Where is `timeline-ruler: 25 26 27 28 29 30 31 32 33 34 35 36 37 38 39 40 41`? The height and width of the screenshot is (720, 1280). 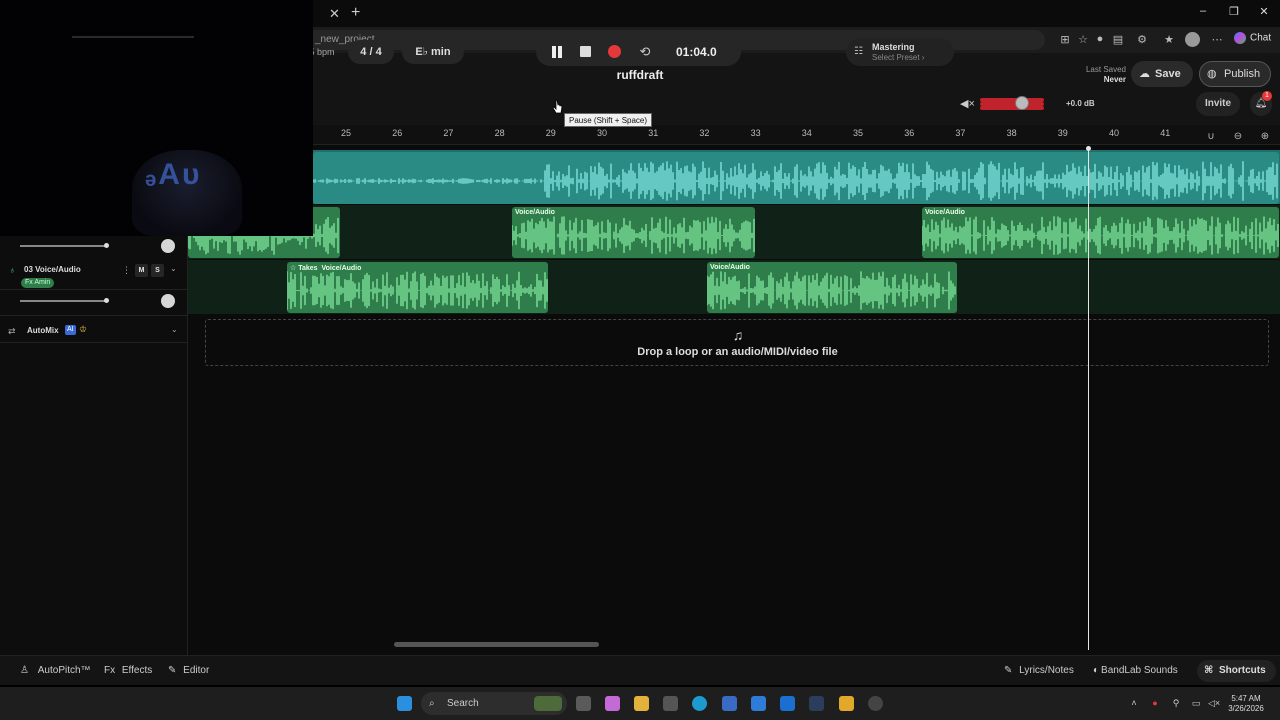
timeline-ruler: 25 26 27 28 29 30 31 32 33 34 35 36 37 38 39 40 41 is located at coordinates (790, 135).